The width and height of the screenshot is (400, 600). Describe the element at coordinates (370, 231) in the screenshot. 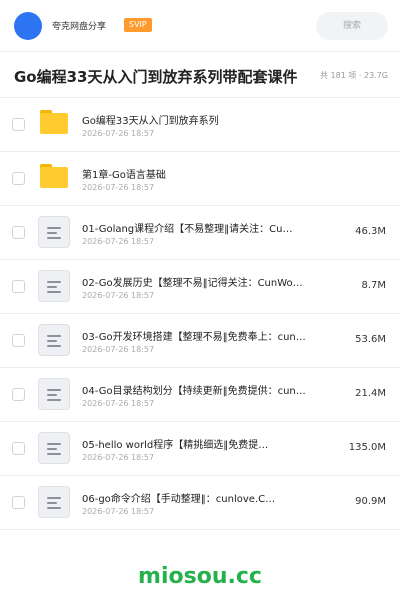

I see `file-size: 46.3M` at that location.